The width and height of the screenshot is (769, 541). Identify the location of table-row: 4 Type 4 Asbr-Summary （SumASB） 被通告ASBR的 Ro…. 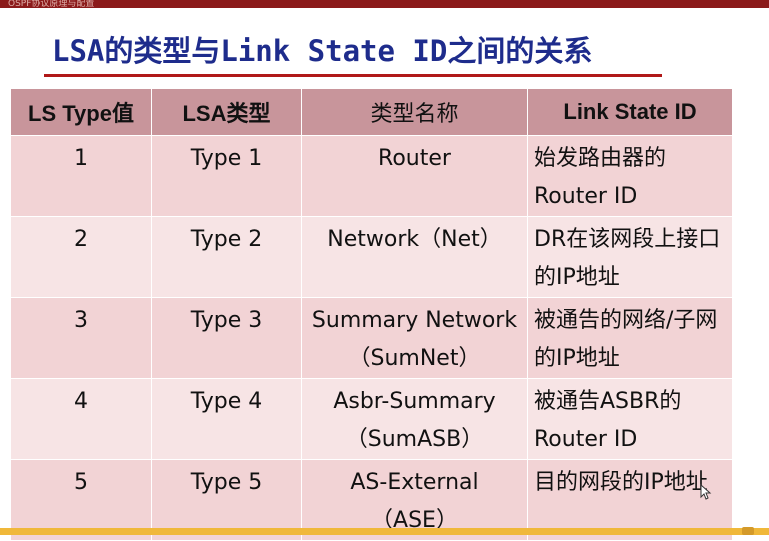
(371, 419).